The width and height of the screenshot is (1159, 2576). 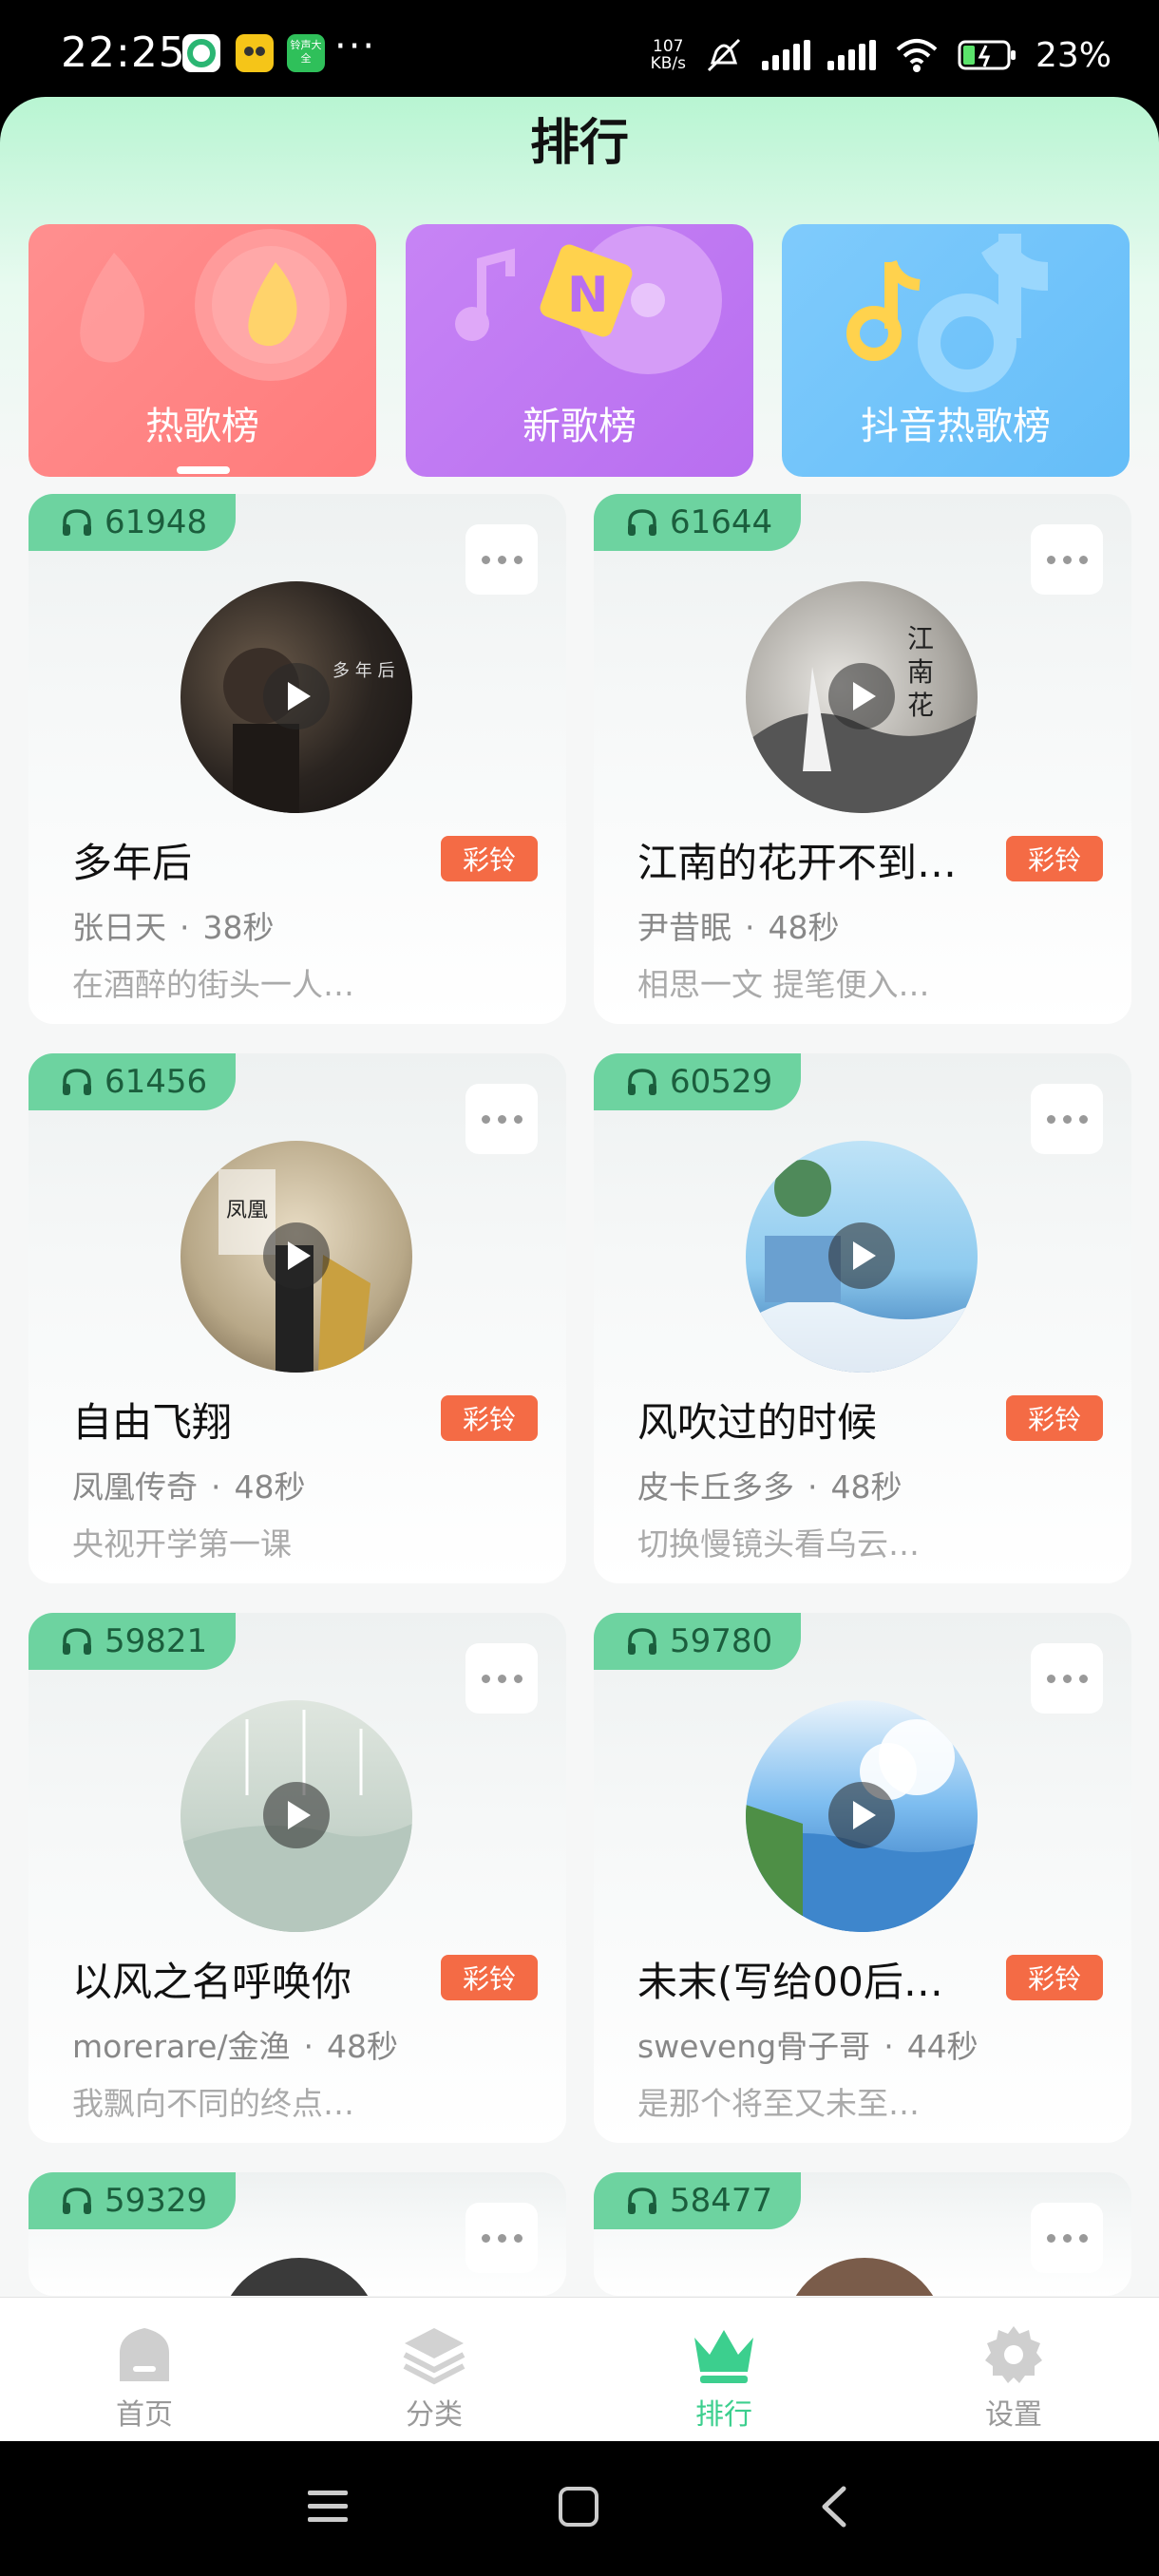 What do you see at coordinates (881, 55) in the screenshot?
I see `status-right-group: 107 KB/s 23%` at bounding box center [881, 55].